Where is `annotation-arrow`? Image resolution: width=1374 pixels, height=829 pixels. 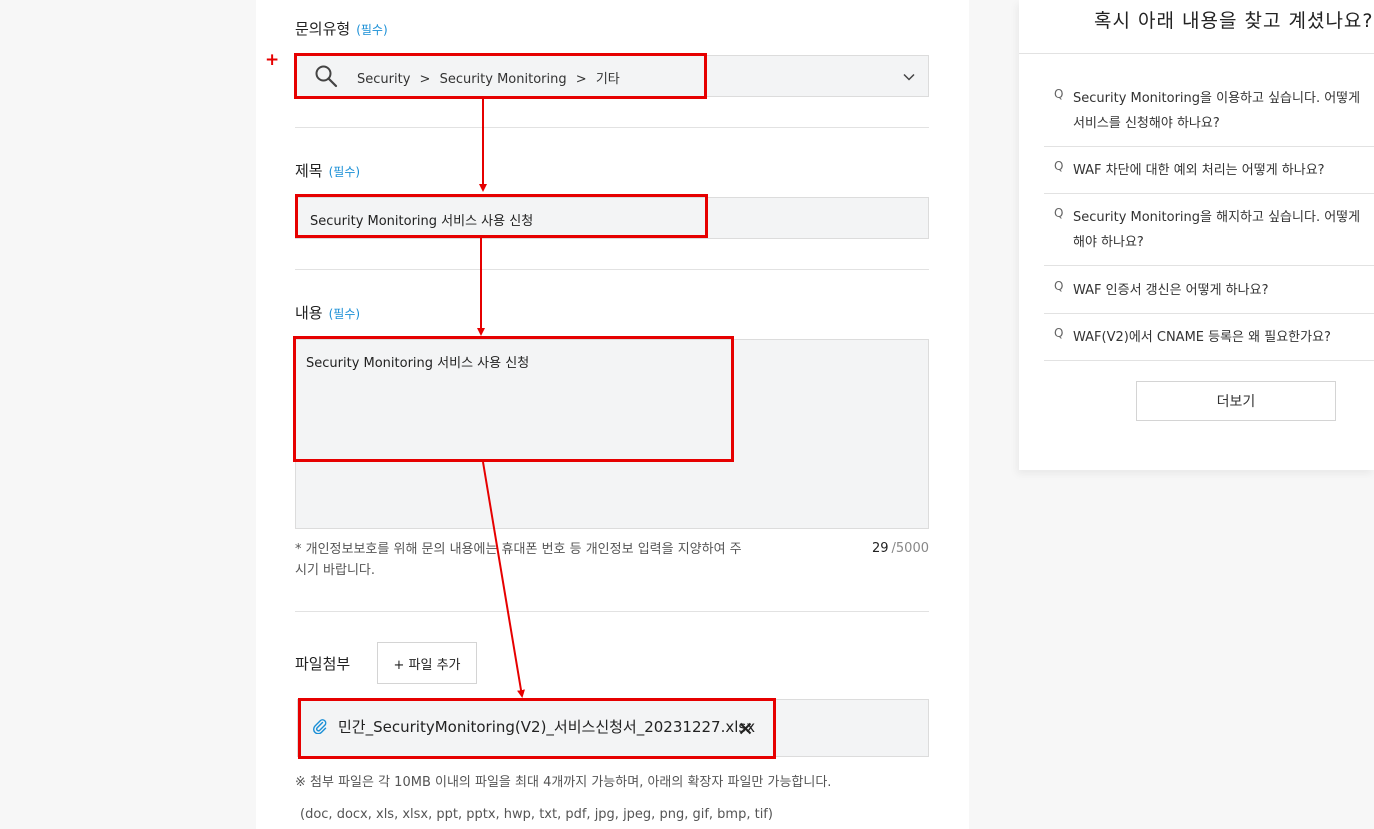
annotation-arrow is located at coordinates (503, 579).